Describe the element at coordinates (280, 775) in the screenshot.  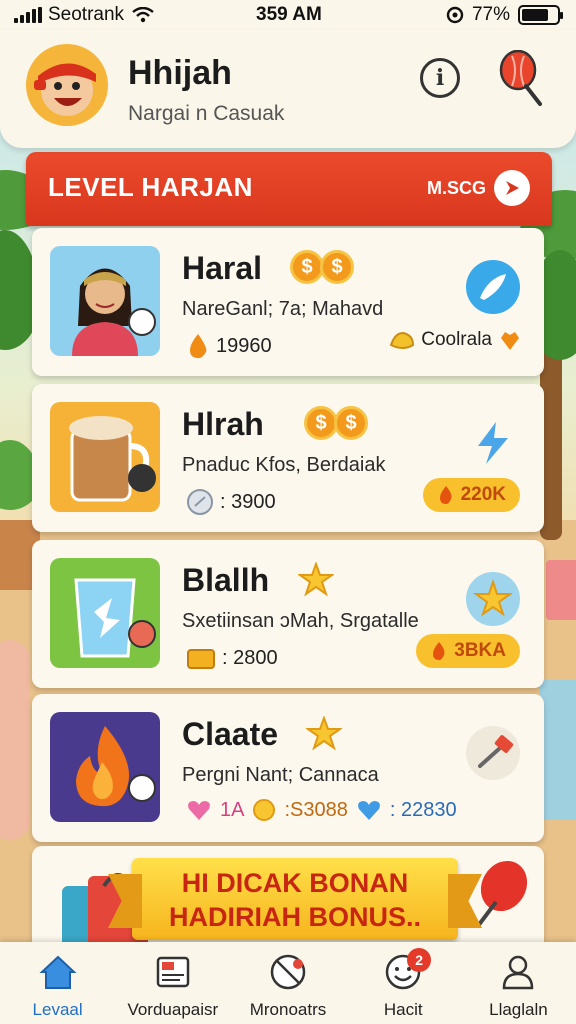
I see `card-description: Pergni Nant; Cannaca` at that location.